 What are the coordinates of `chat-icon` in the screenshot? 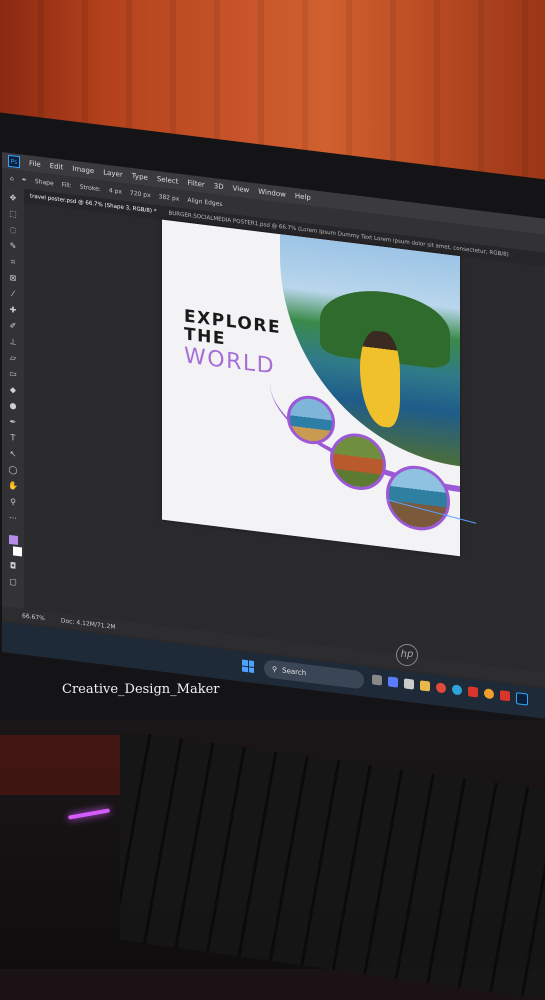 It's located at (393, 682).